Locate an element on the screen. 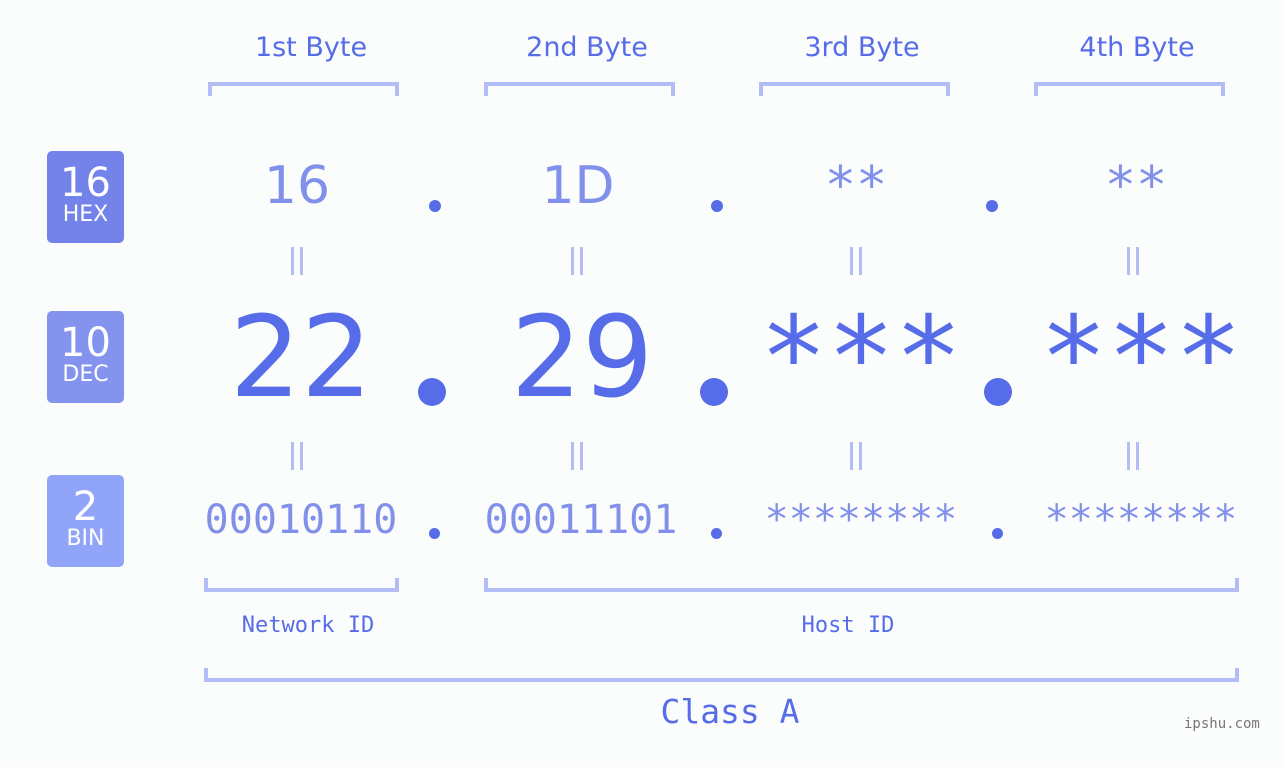 The image size is (1285, 767). class-bracket is located at coordinates (721, 675).